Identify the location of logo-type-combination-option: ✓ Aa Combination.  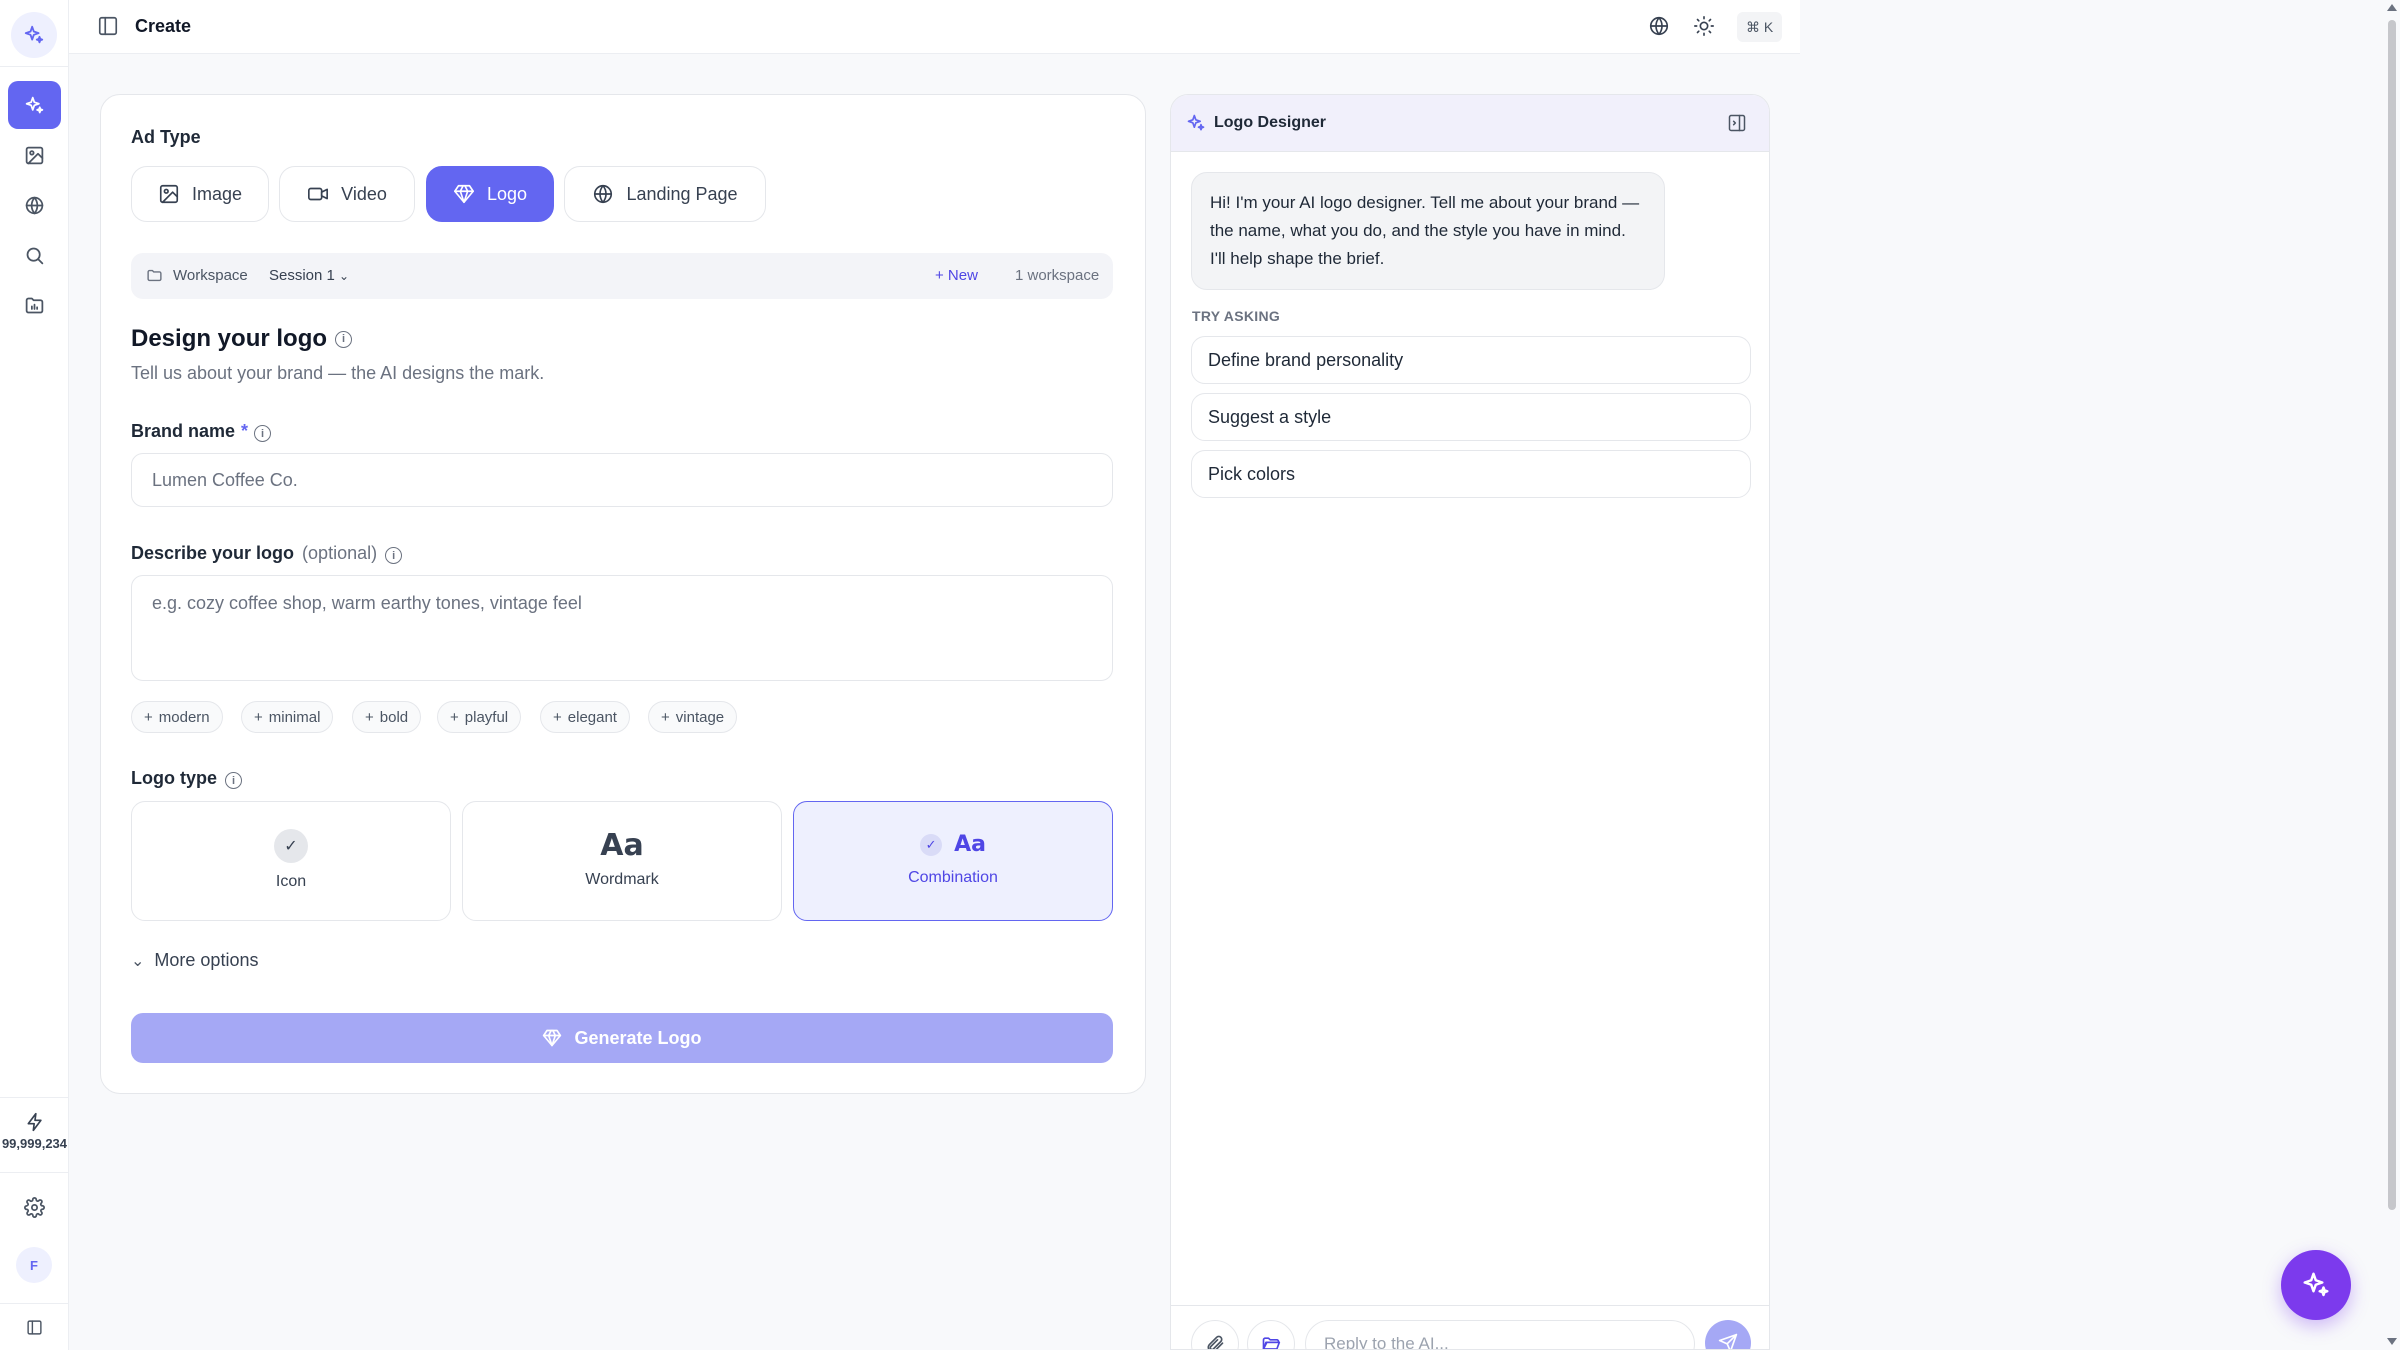
(953, 861).